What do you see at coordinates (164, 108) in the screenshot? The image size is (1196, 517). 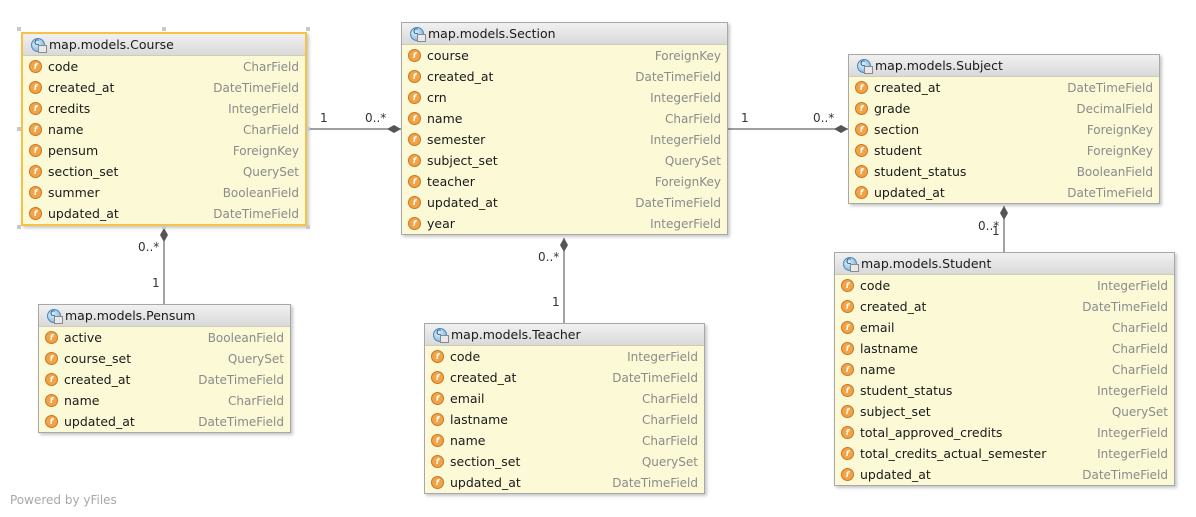 I see `field-row: f credits IntegerField` at bounding box center [164, 108].